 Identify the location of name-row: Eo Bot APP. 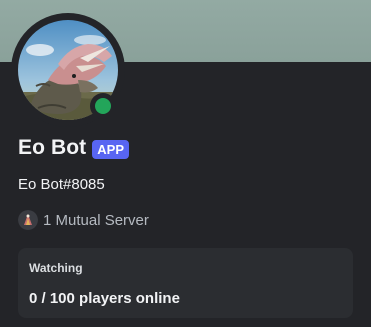
(73, 148).